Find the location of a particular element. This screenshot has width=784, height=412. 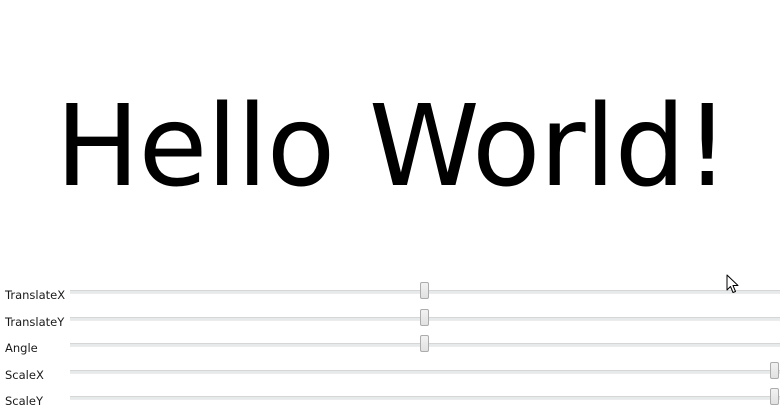

translatex-slider is located at coordinates (425, 293).